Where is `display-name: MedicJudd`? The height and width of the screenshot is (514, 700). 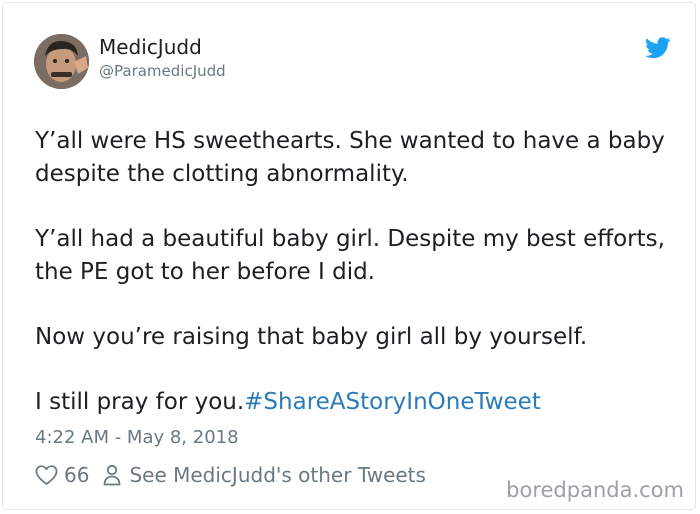 display-name: MedicJudd is located at coordinates (150, 47).